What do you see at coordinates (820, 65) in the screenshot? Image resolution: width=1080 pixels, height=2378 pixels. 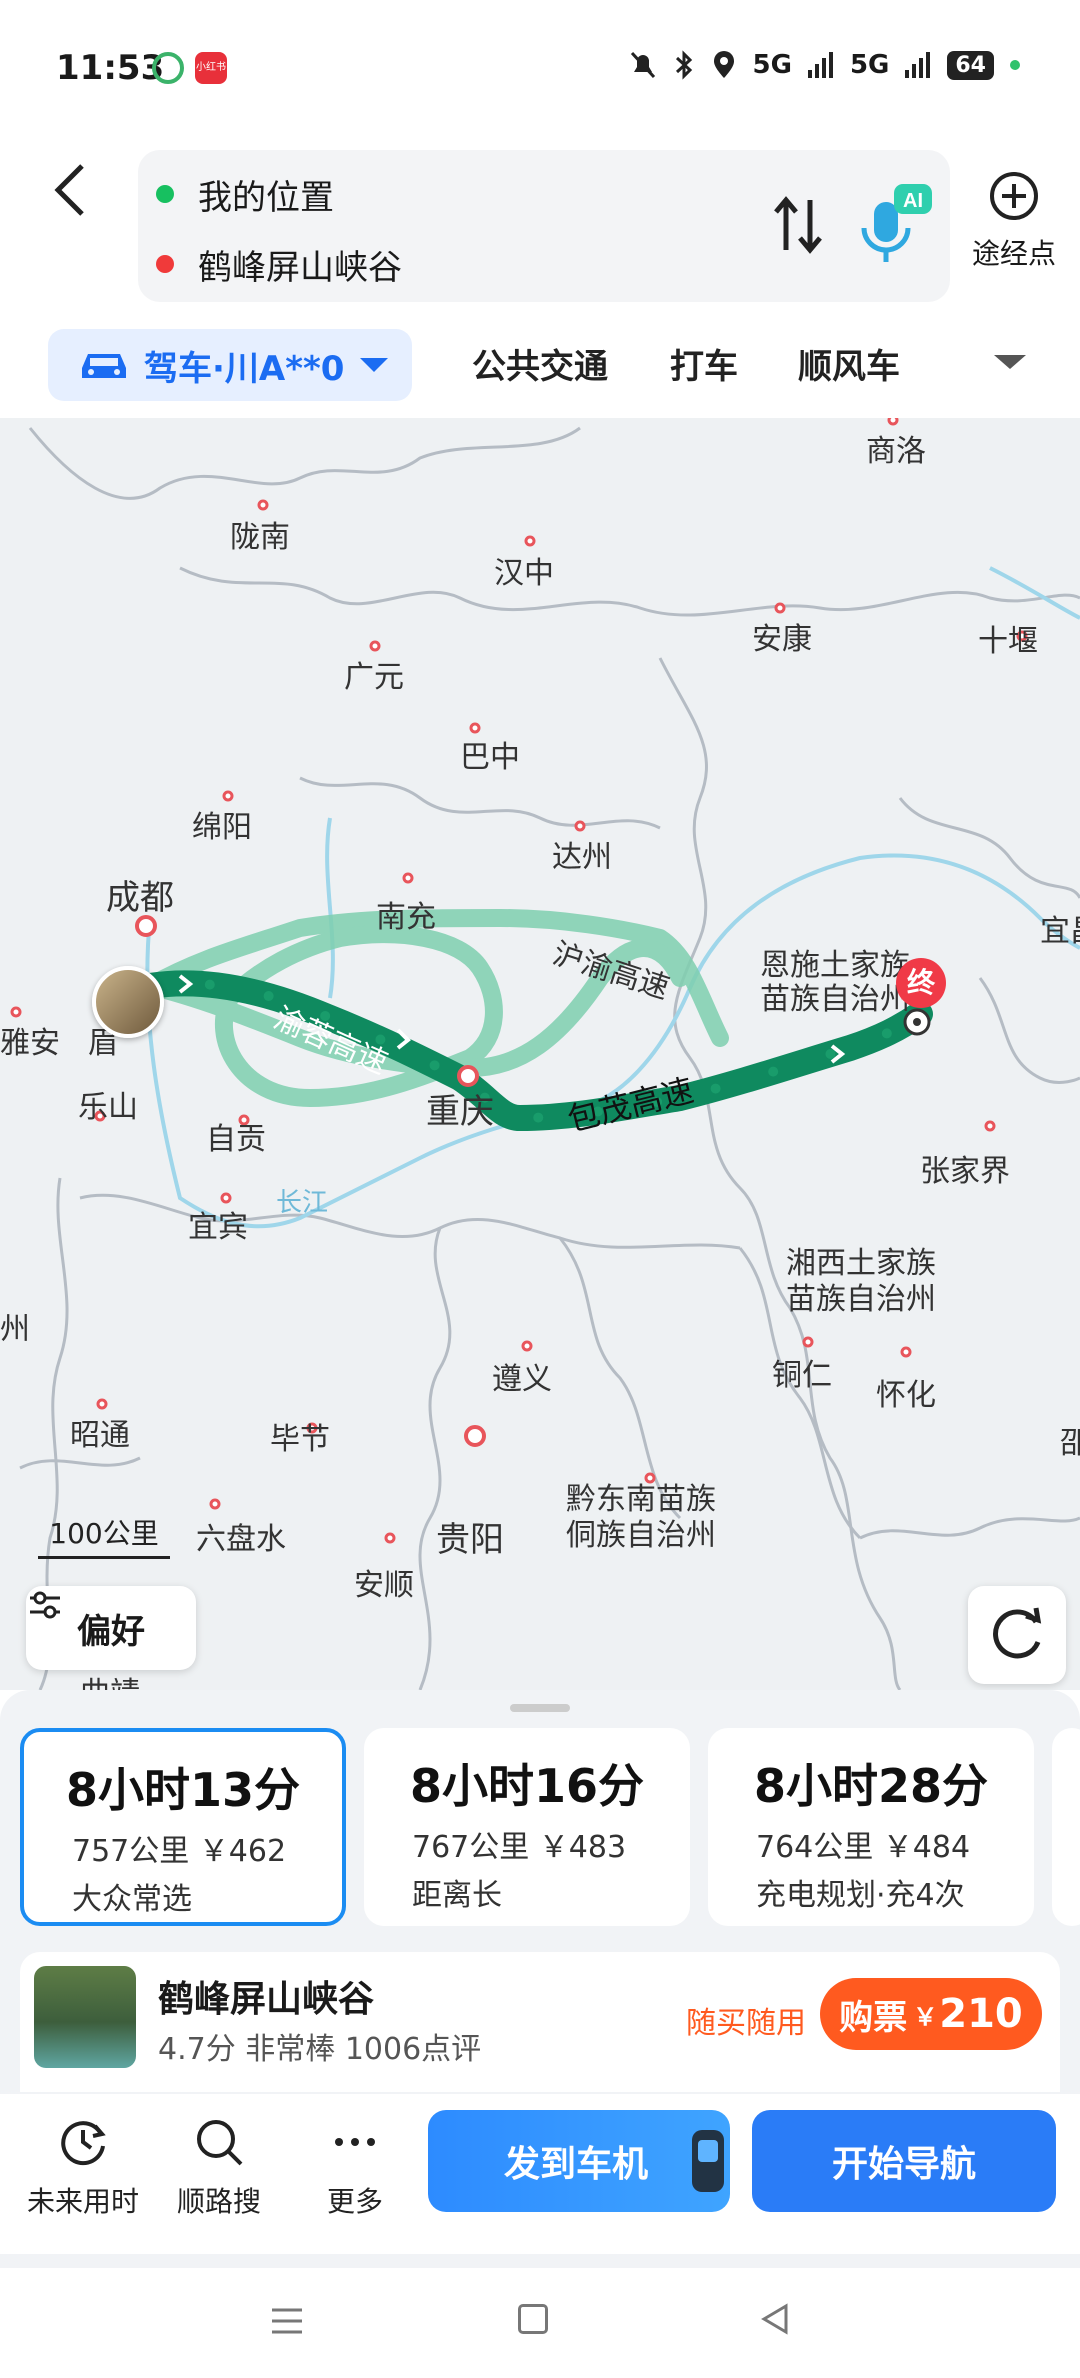 I see `signal-icon` at bounding box center [820, 65].